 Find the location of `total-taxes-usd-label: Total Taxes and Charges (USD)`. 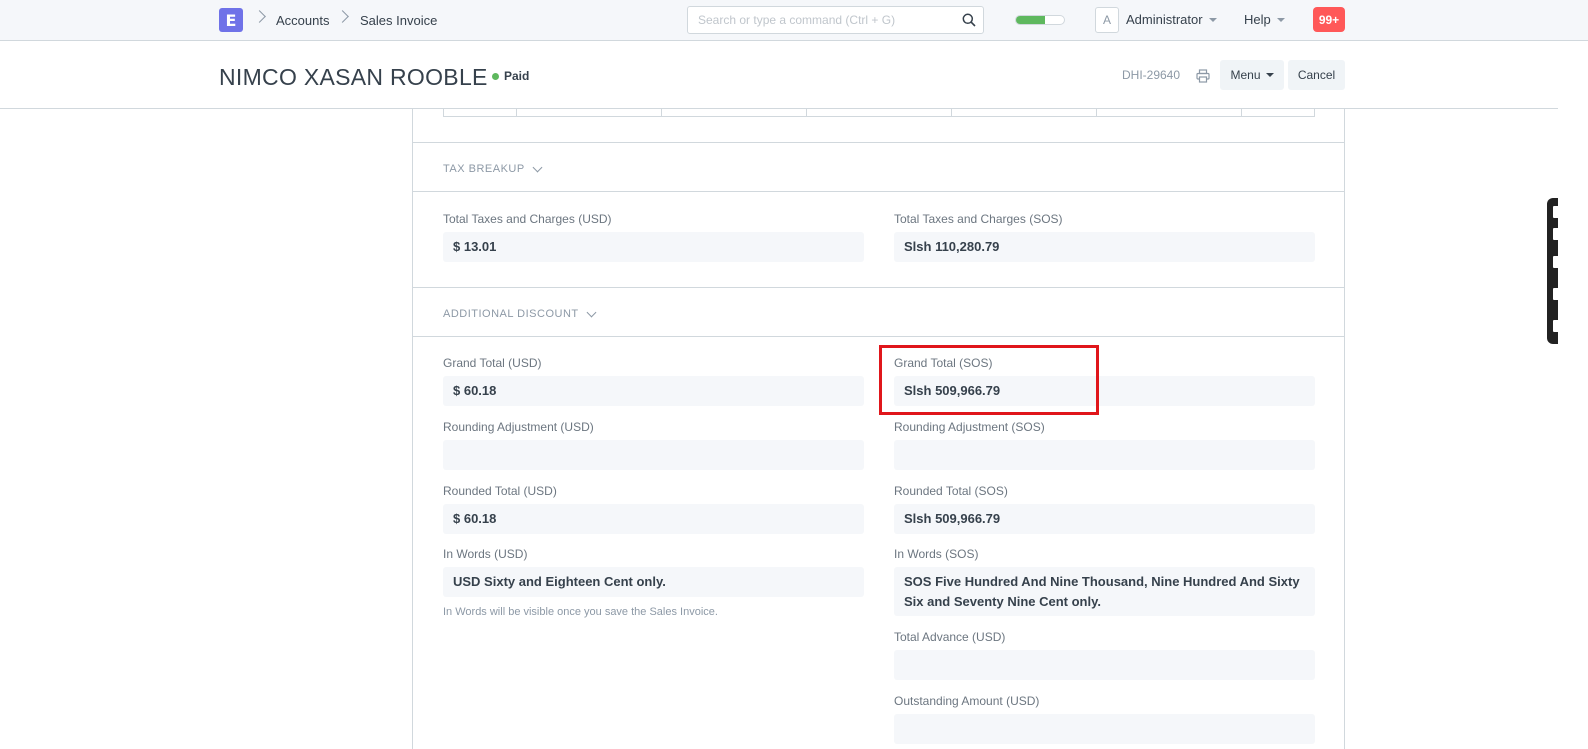

total-taxes-usd-label: Total Taxes and Charges (USD) is located at coordinates (527, 219).